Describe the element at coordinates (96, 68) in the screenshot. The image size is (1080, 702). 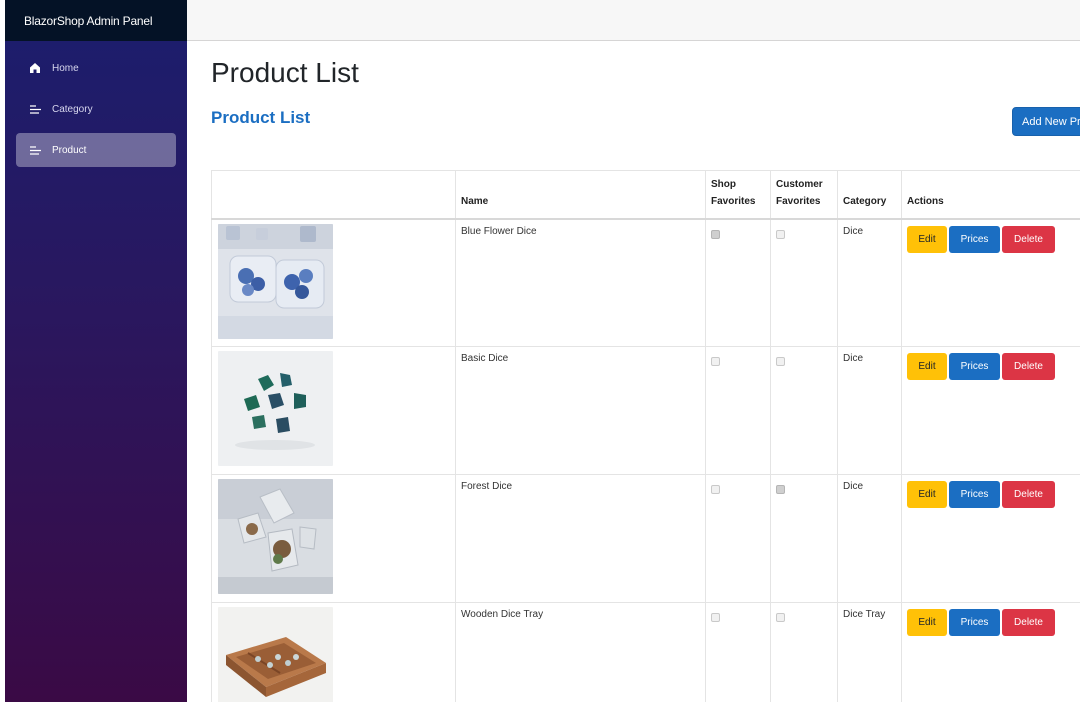
I see `sidebar-item-home: Home` at that location.